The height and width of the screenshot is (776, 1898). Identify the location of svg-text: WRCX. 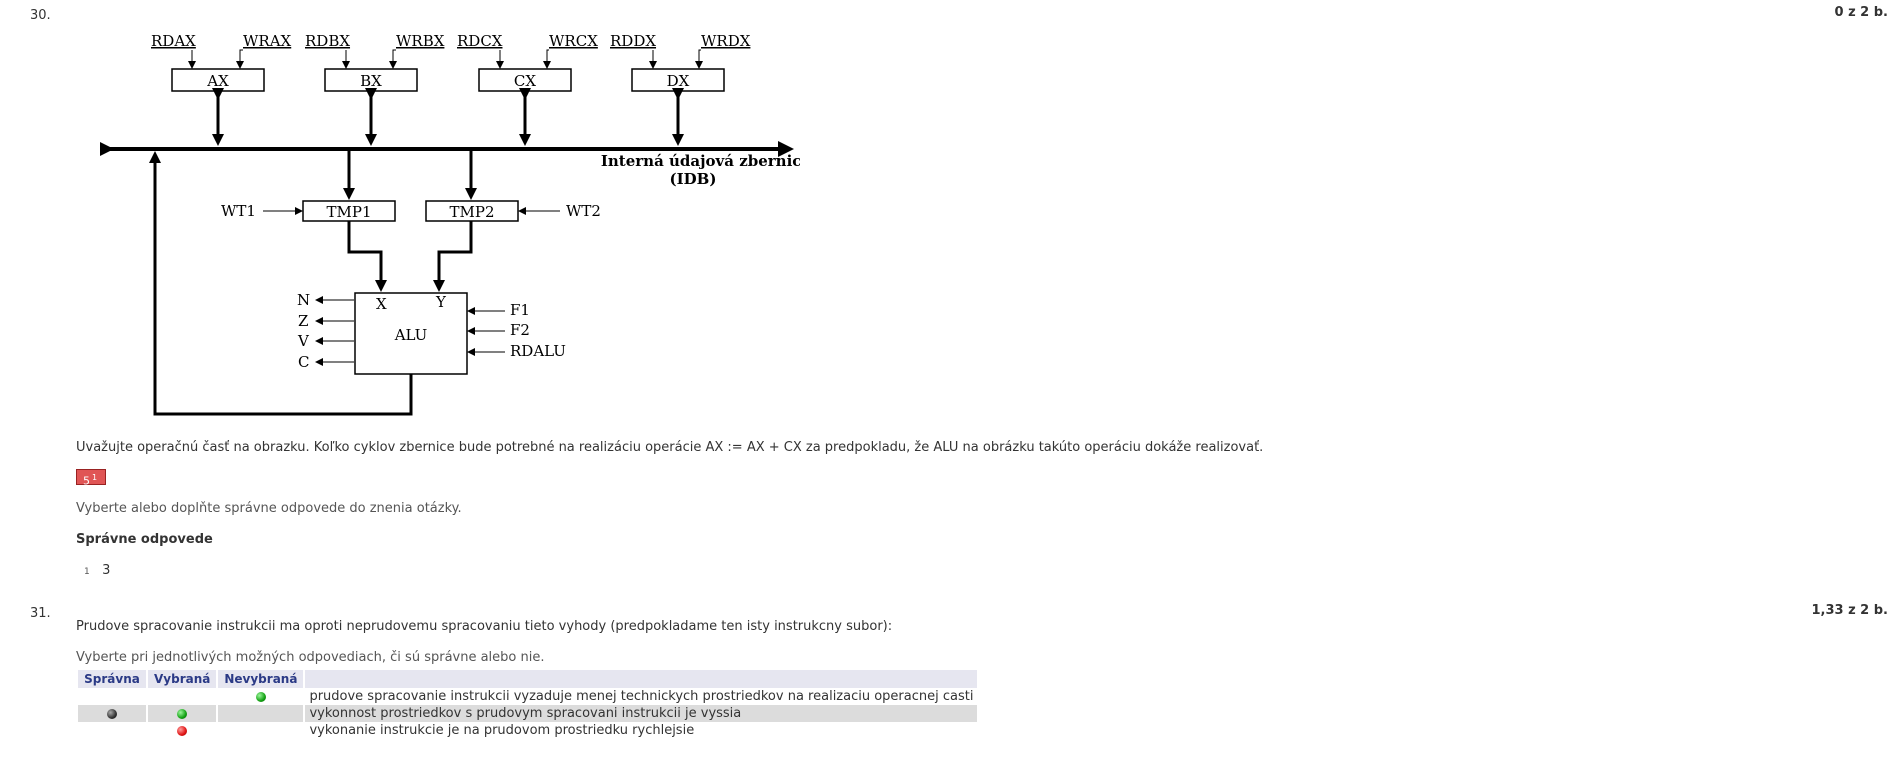
(573, 41).